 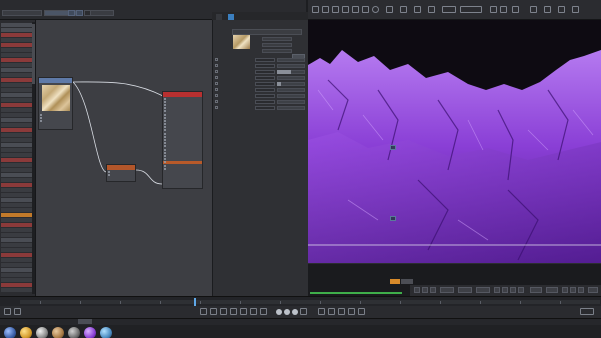 I want to click on scale-icon, so click(x=345, y=9).